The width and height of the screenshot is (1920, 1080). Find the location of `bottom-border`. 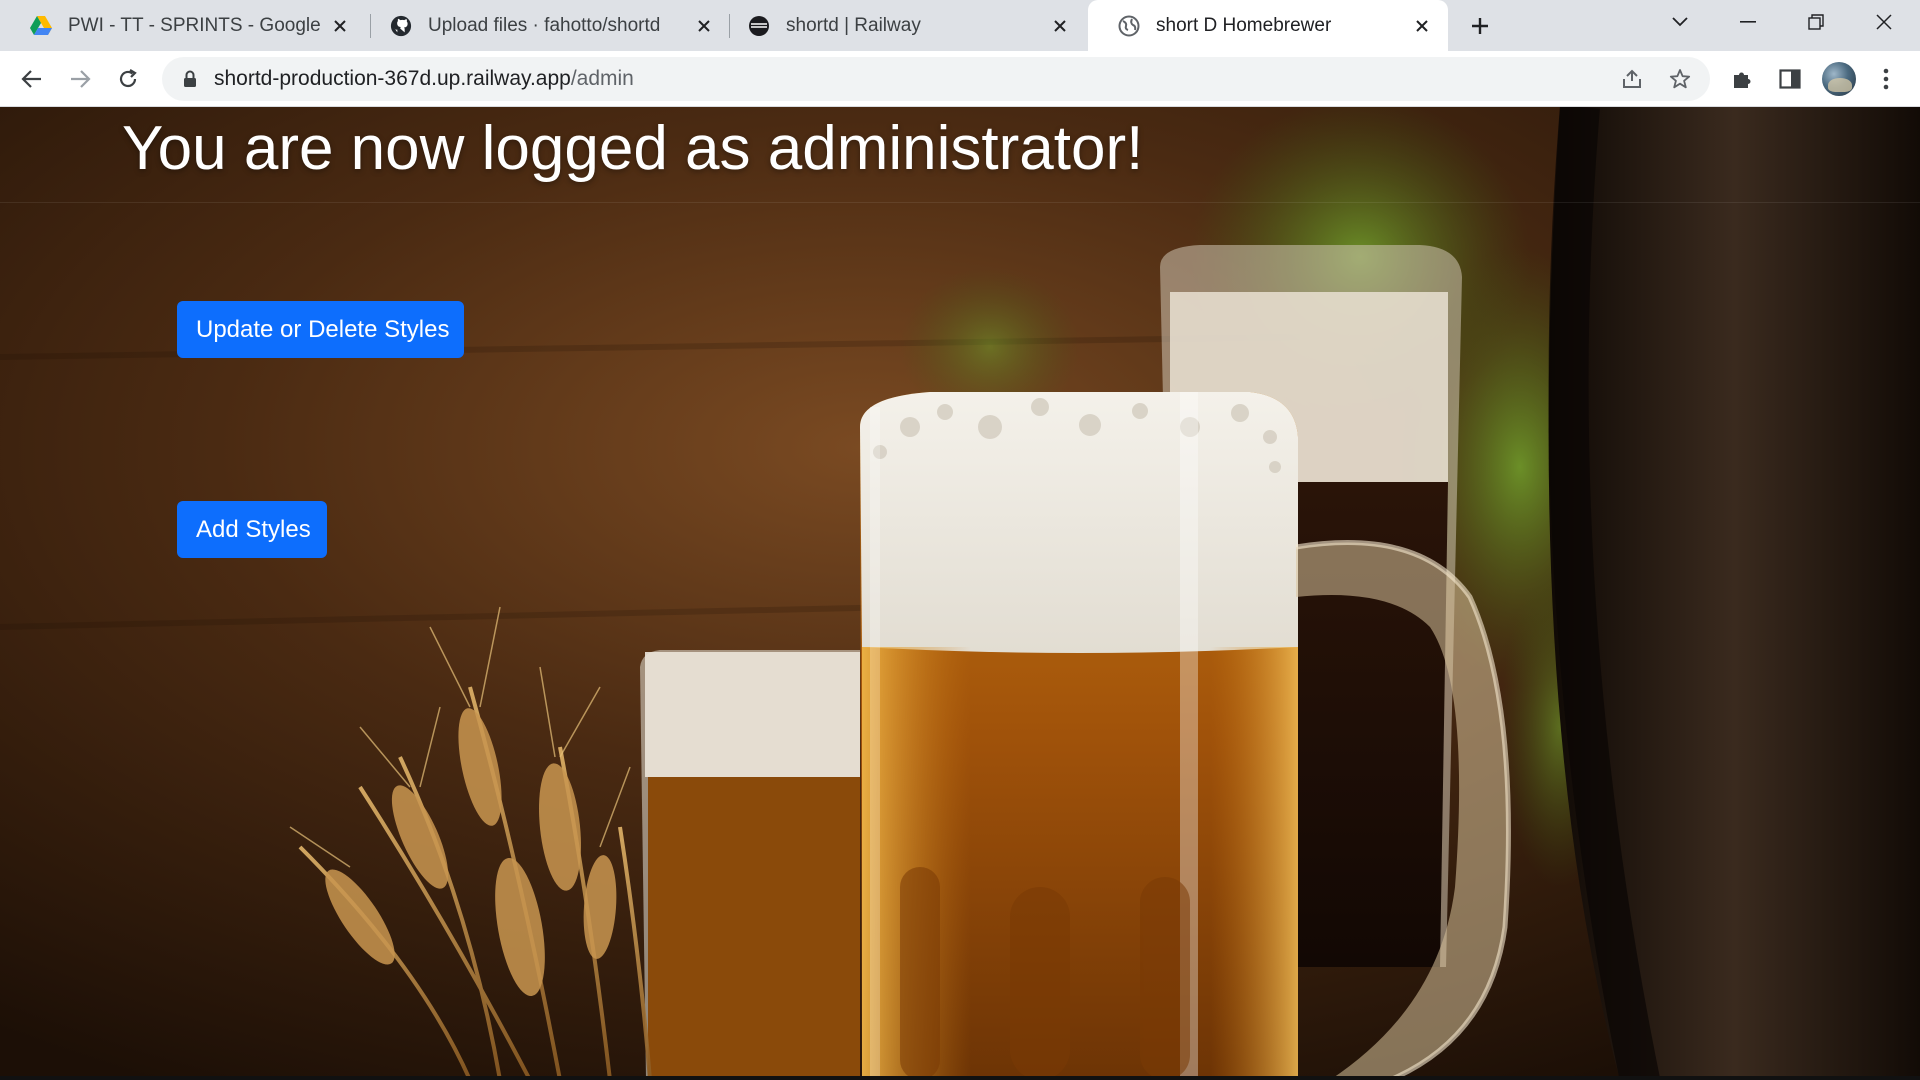

bottom-border is located at coordinates (960, 1078).